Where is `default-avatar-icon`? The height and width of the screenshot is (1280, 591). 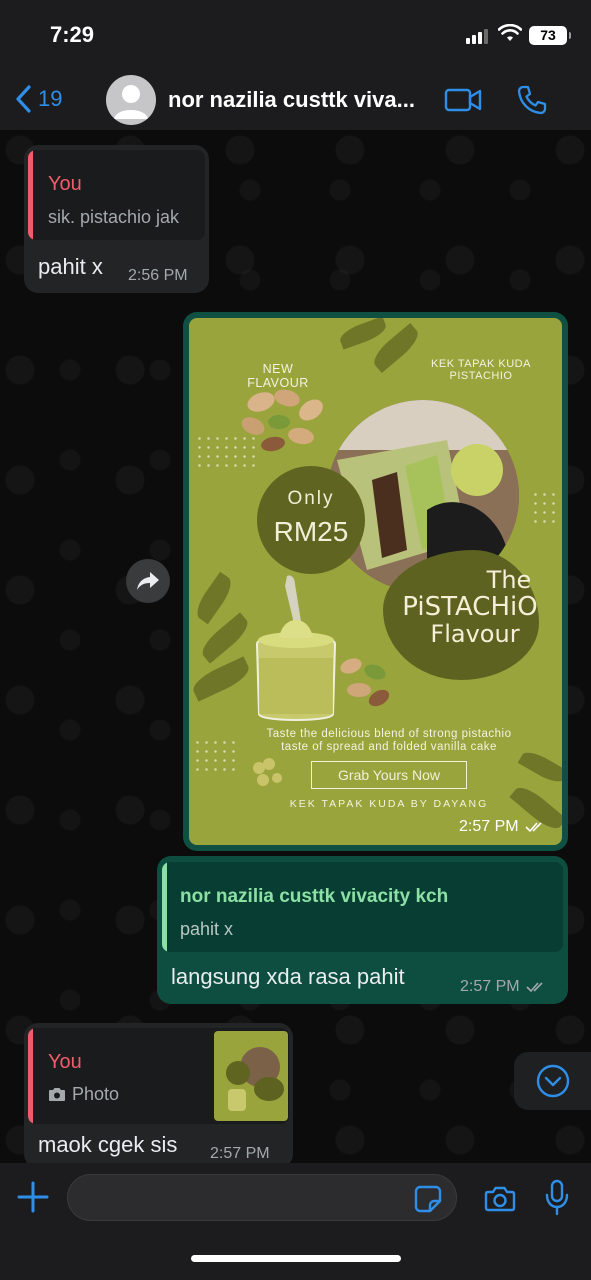 default-avatar-icon is located at coordinates (131, 102).